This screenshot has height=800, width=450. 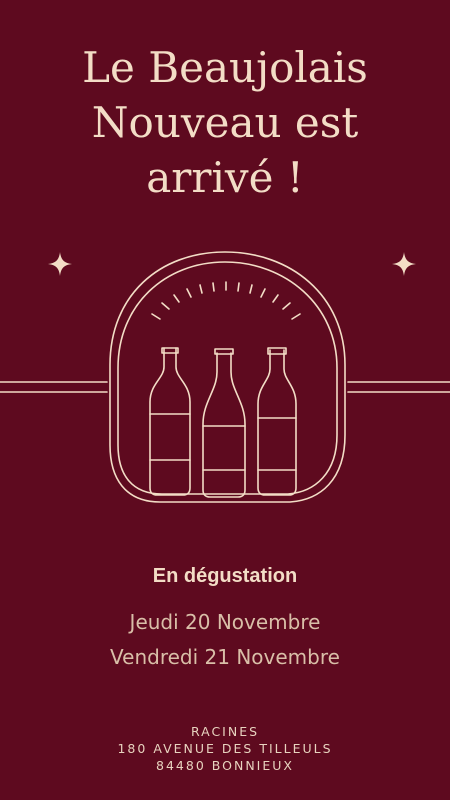 I want to click on event-label: En dégustation, so click(x=225, y=576).